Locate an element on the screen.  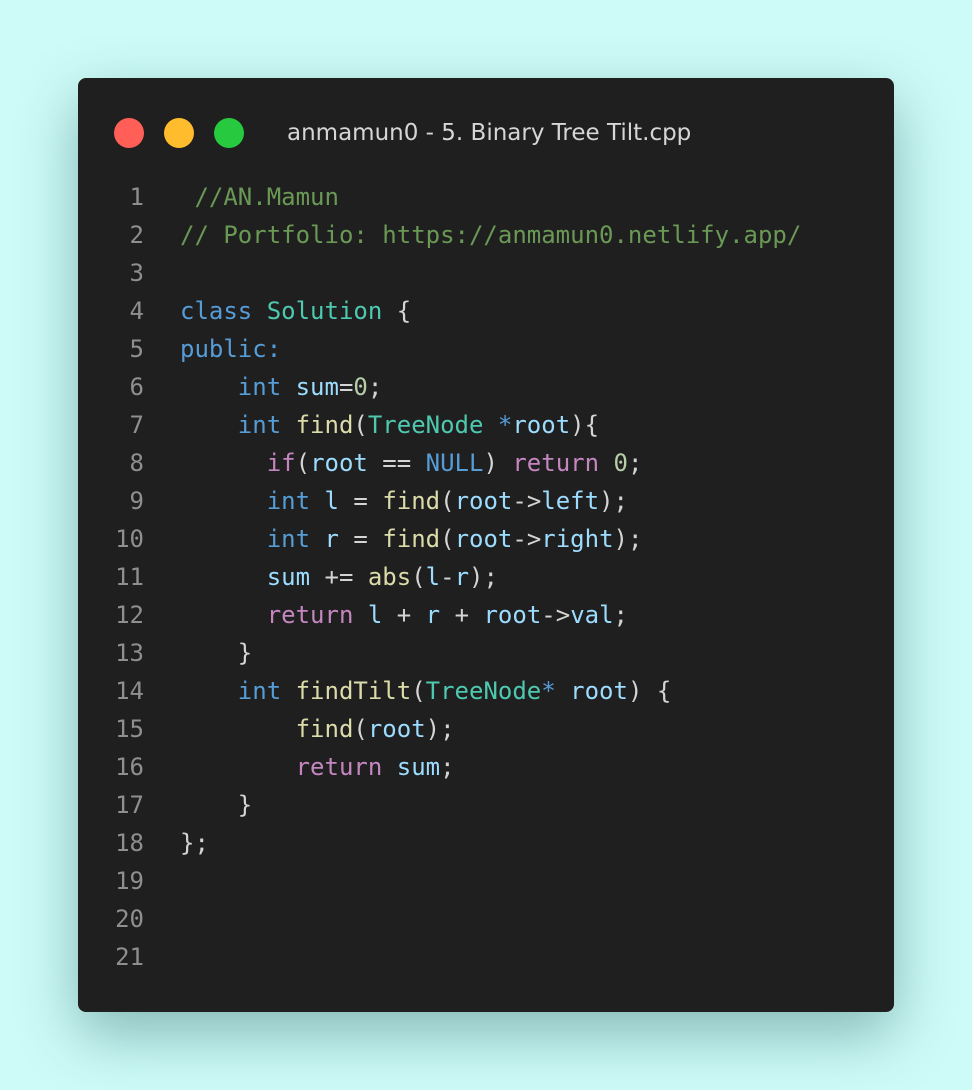
code-line: 11 sum += abs(l-r); is located at coordinates (486, 577).